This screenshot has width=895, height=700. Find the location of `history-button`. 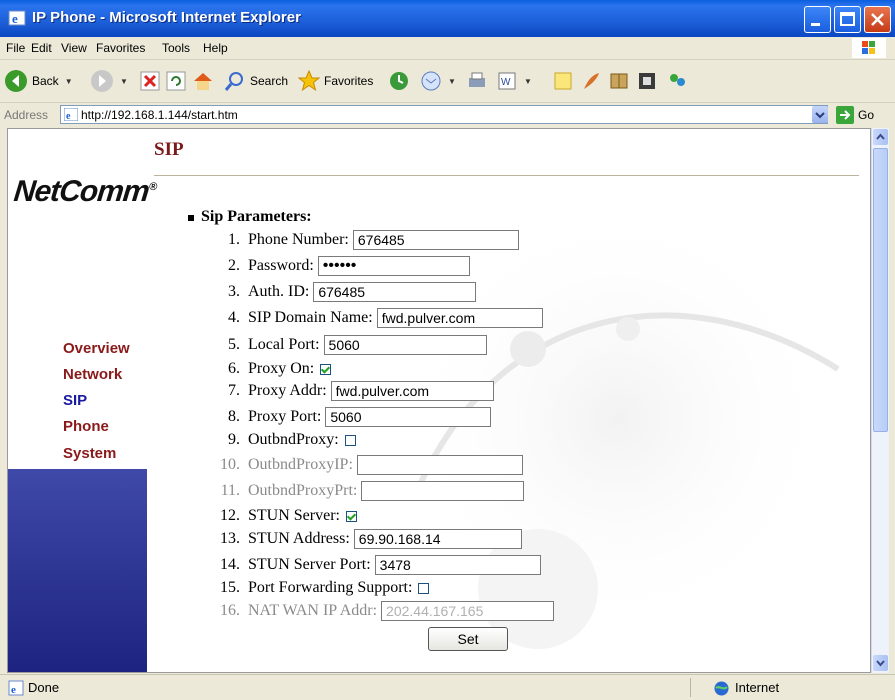

history-button is located at coordinates (399, 81).